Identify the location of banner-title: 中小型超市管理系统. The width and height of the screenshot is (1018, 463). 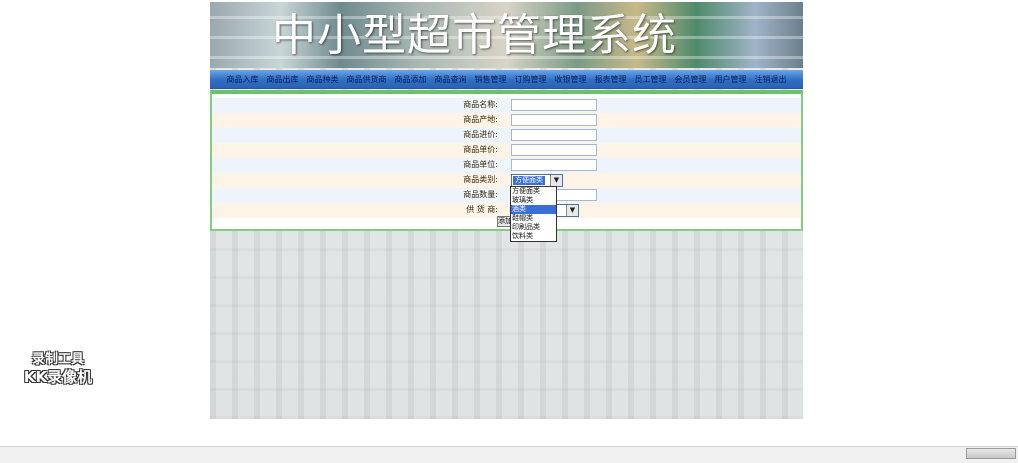
(474, 35).